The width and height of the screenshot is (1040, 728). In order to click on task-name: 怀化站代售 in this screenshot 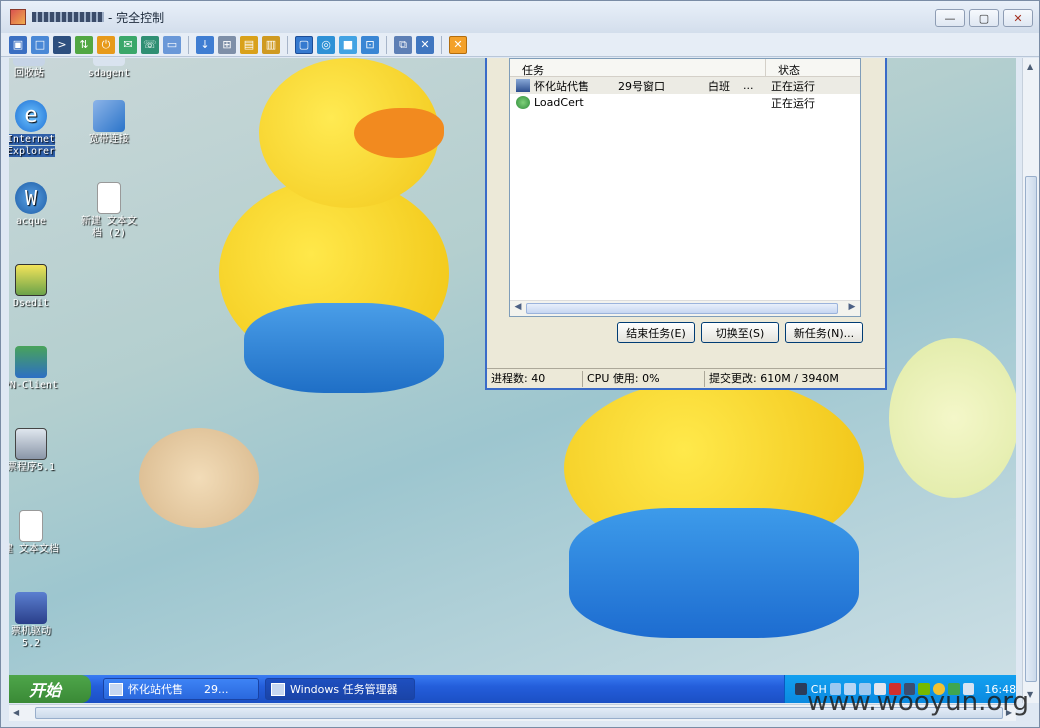, I will do `click(561, 86)`.